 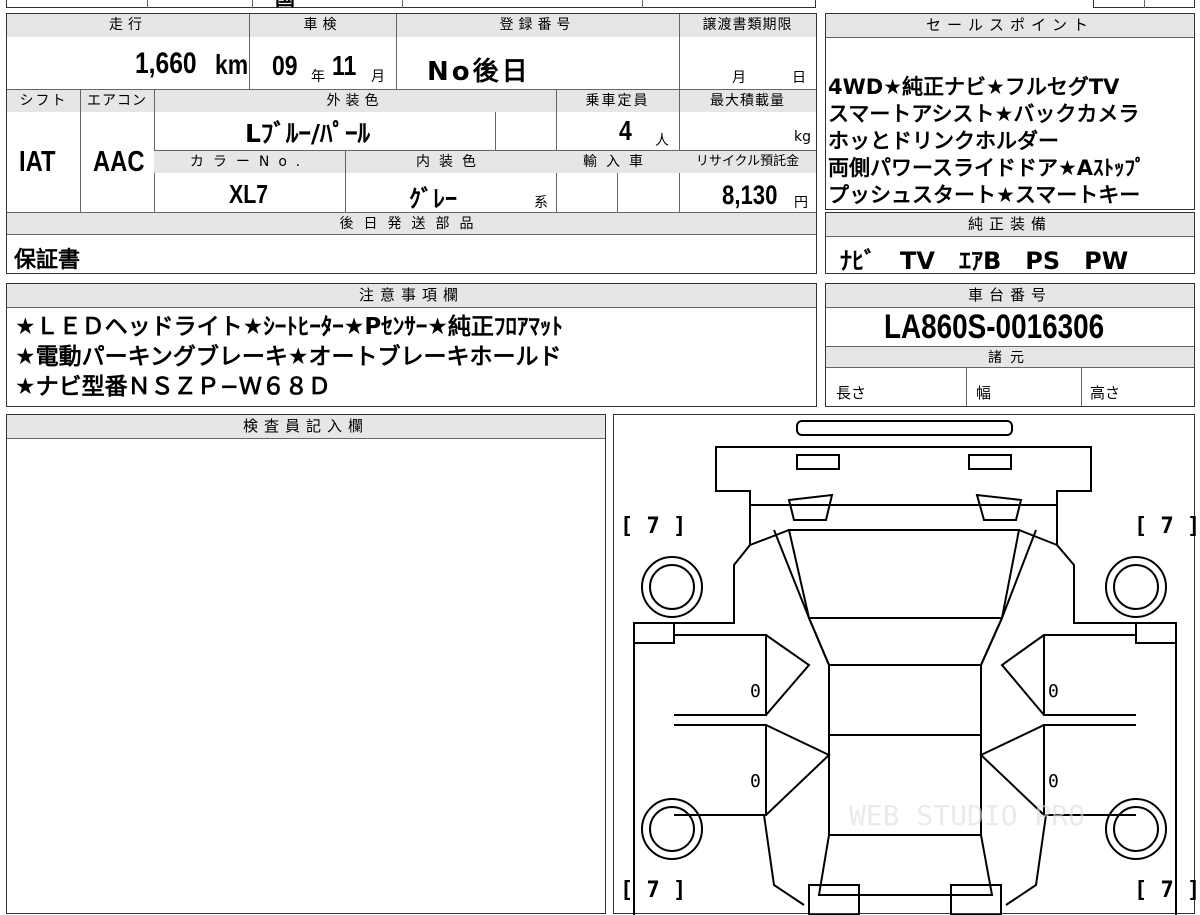 What do you see at coordinates (322, 25) in the screenshot?
I see `header-shaken: 車検` at bounding box center [322, 25].